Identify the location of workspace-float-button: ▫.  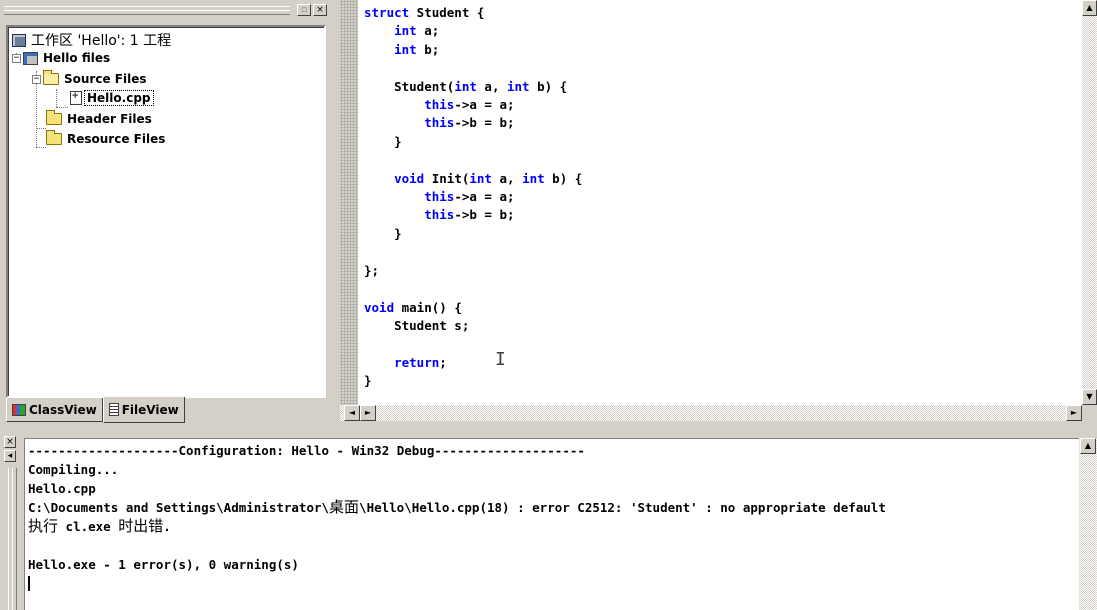
(304, 10).